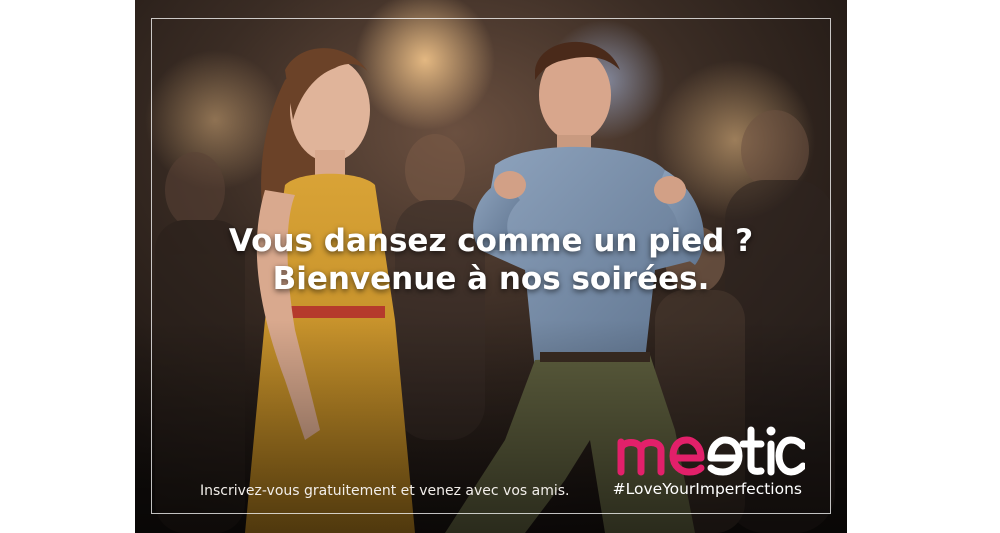 The height and width of the screenshot is (533, 1000). I want to click on headline-line-2: Bienvenue à nos soirées., so click(491, 279).